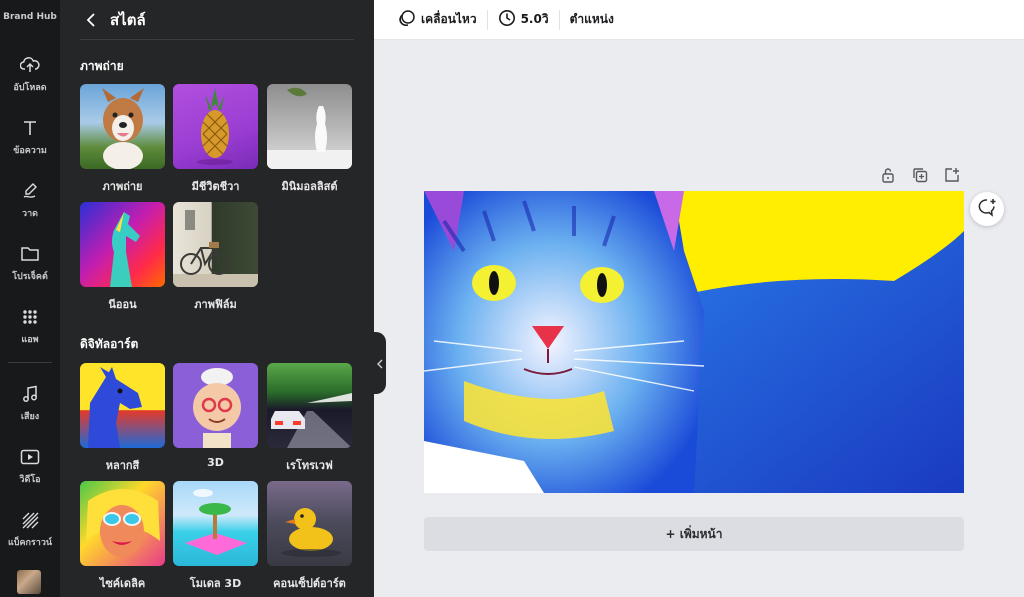 This screenshot has width=1024, height=597. What do you see at coordinates (30, 543) in the screenshot?
I see `rail-item-label: แบ็คกราวน์` at bounding box center [30, 543].